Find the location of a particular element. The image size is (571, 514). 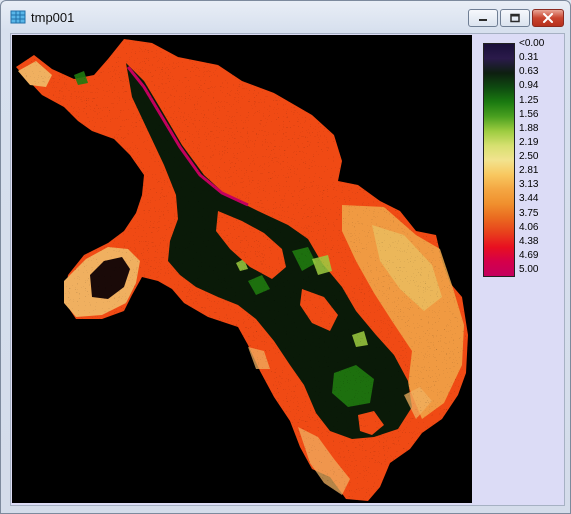

legend-label: 1.88 is located at coordinates (529, 128).